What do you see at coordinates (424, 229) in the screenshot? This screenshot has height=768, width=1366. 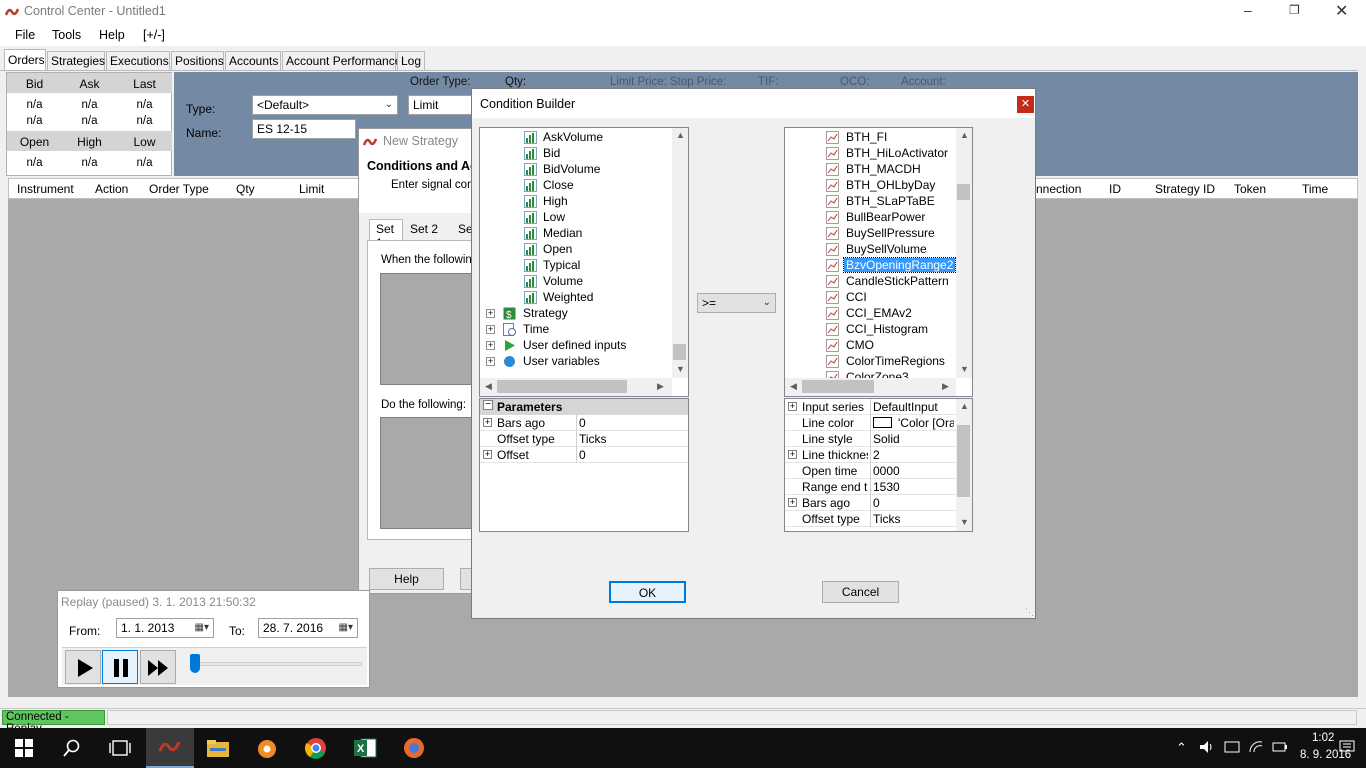 I see `tab-set-2: Set 2` at bounding box center [424, 229].